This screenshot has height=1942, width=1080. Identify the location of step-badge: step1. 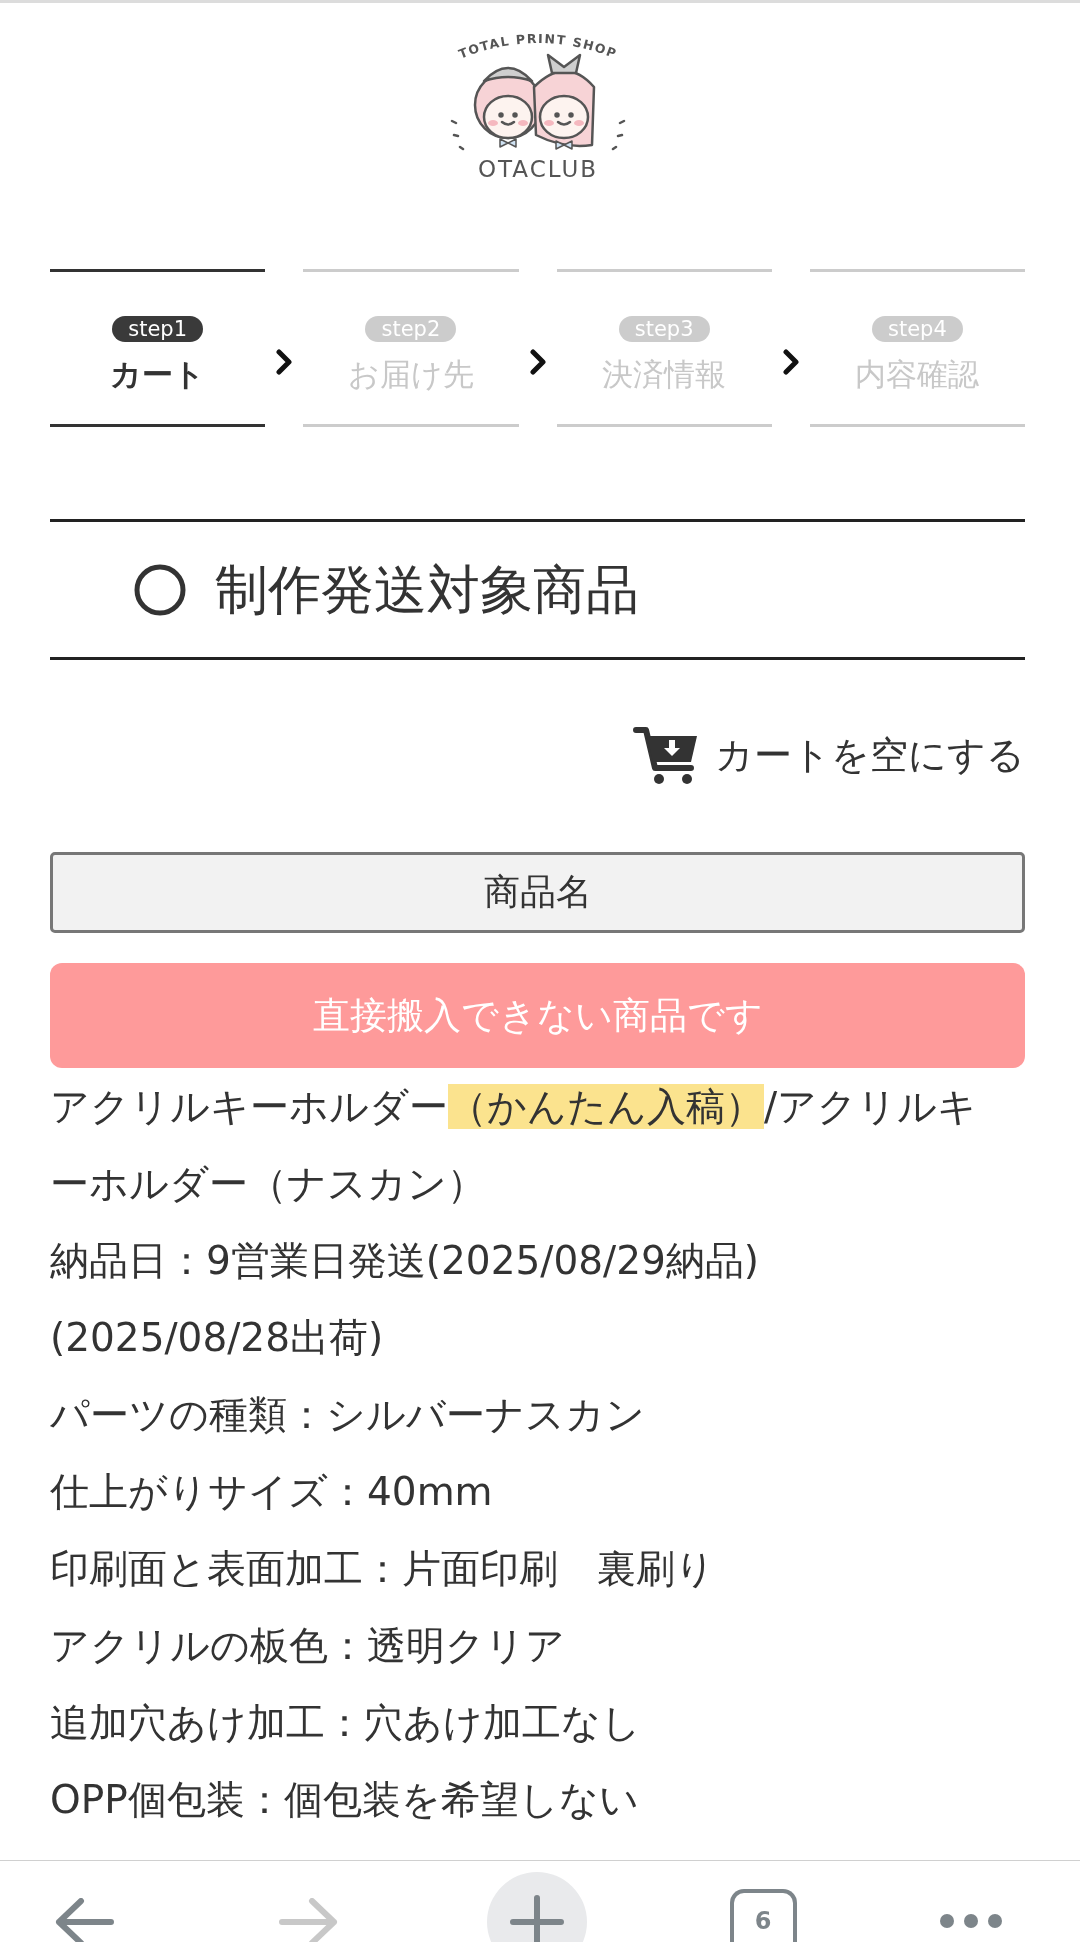
(157, 329).